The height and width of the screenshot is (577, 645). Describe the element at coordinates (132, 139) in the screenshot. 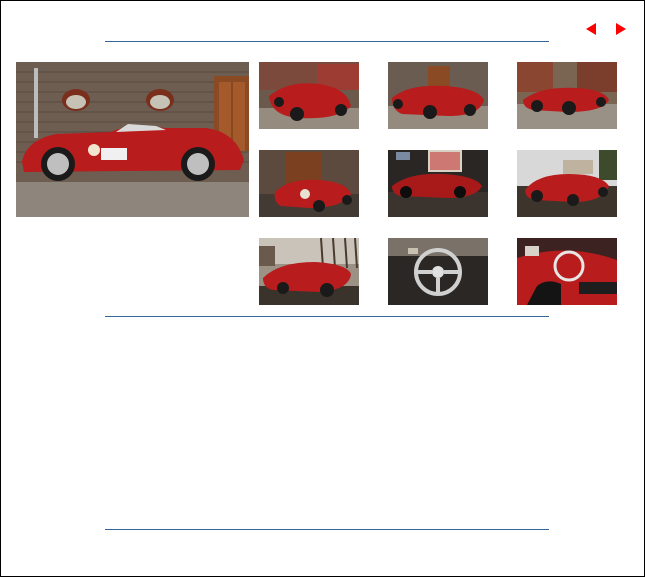

I see `main-car-photo` at that location.